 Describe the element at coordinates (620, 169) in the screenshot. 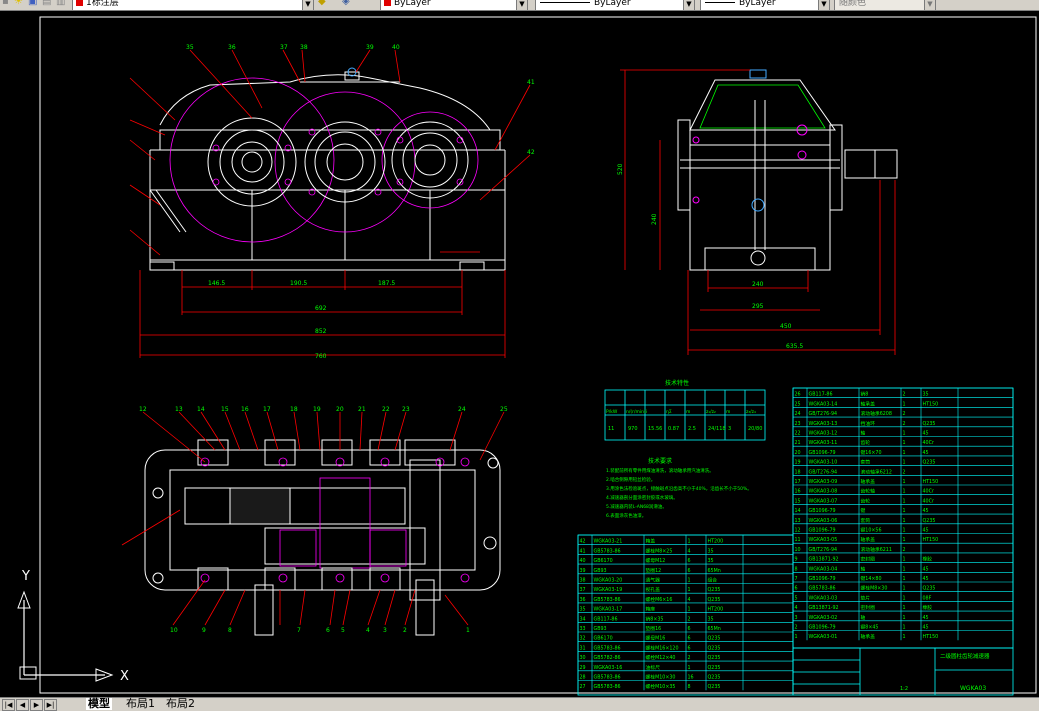

I see `dimension-text: 520` at that location.